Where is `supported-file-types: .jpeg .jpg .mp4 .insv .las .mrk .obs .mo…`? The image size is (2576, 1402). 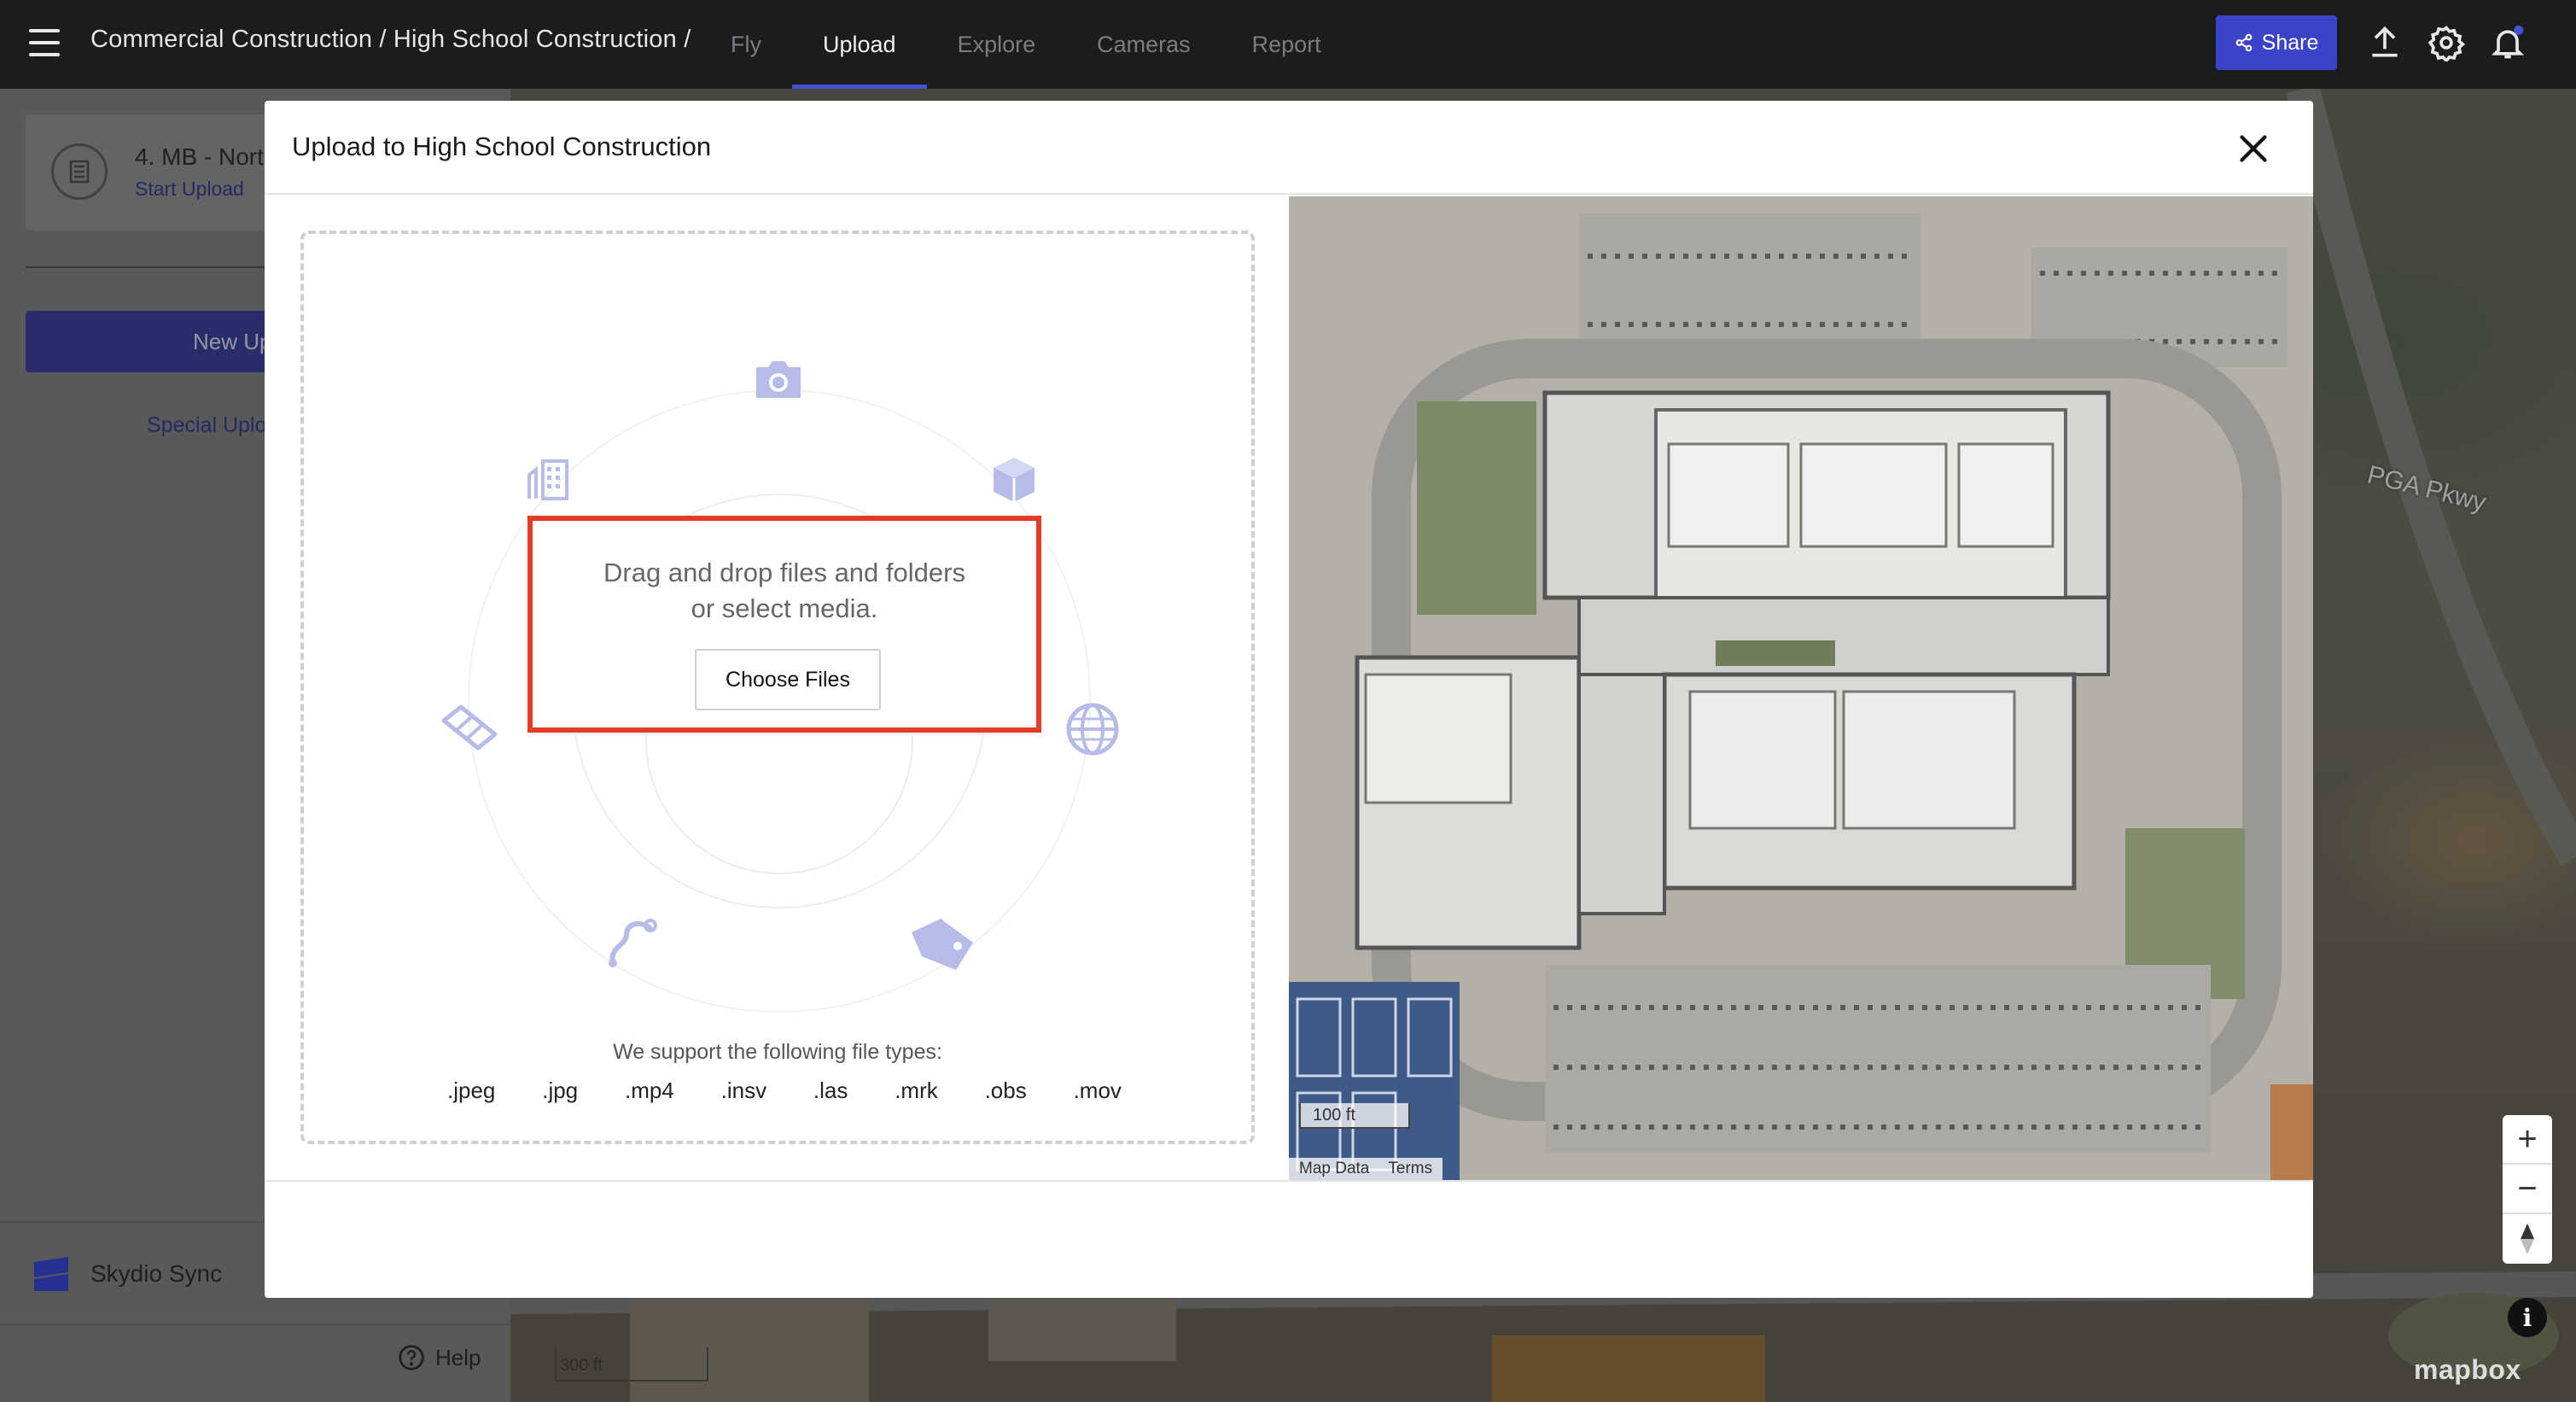 supported-file-types: .jpeg .jpg .mp4 .insv .las .mrk .obs .mo… is located at coordinates (784, 1091).